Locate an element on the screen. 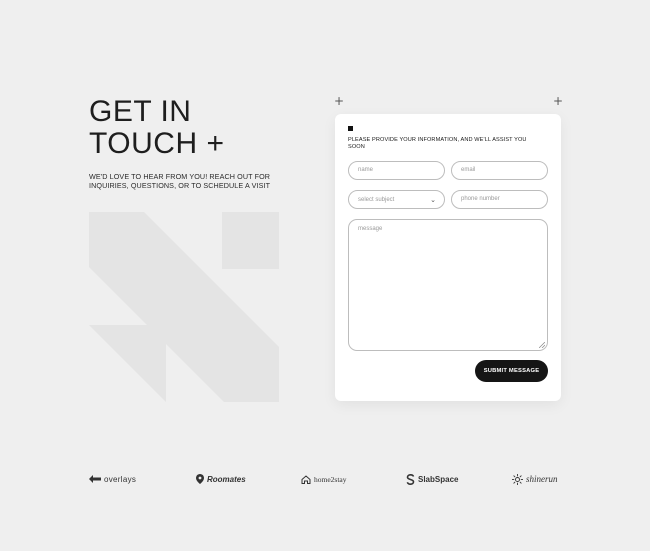 The height and width of the screenshot is (551, 650). partner-logo-roomates: Roomates is located at coordinates (221, 479).